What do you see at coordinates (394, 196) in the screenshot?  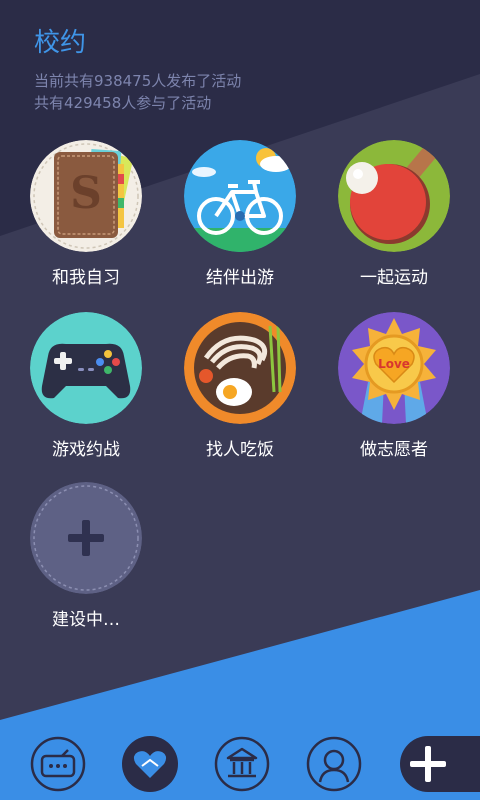 I see `ping-pong-icon` at bounding box center [394, 196].